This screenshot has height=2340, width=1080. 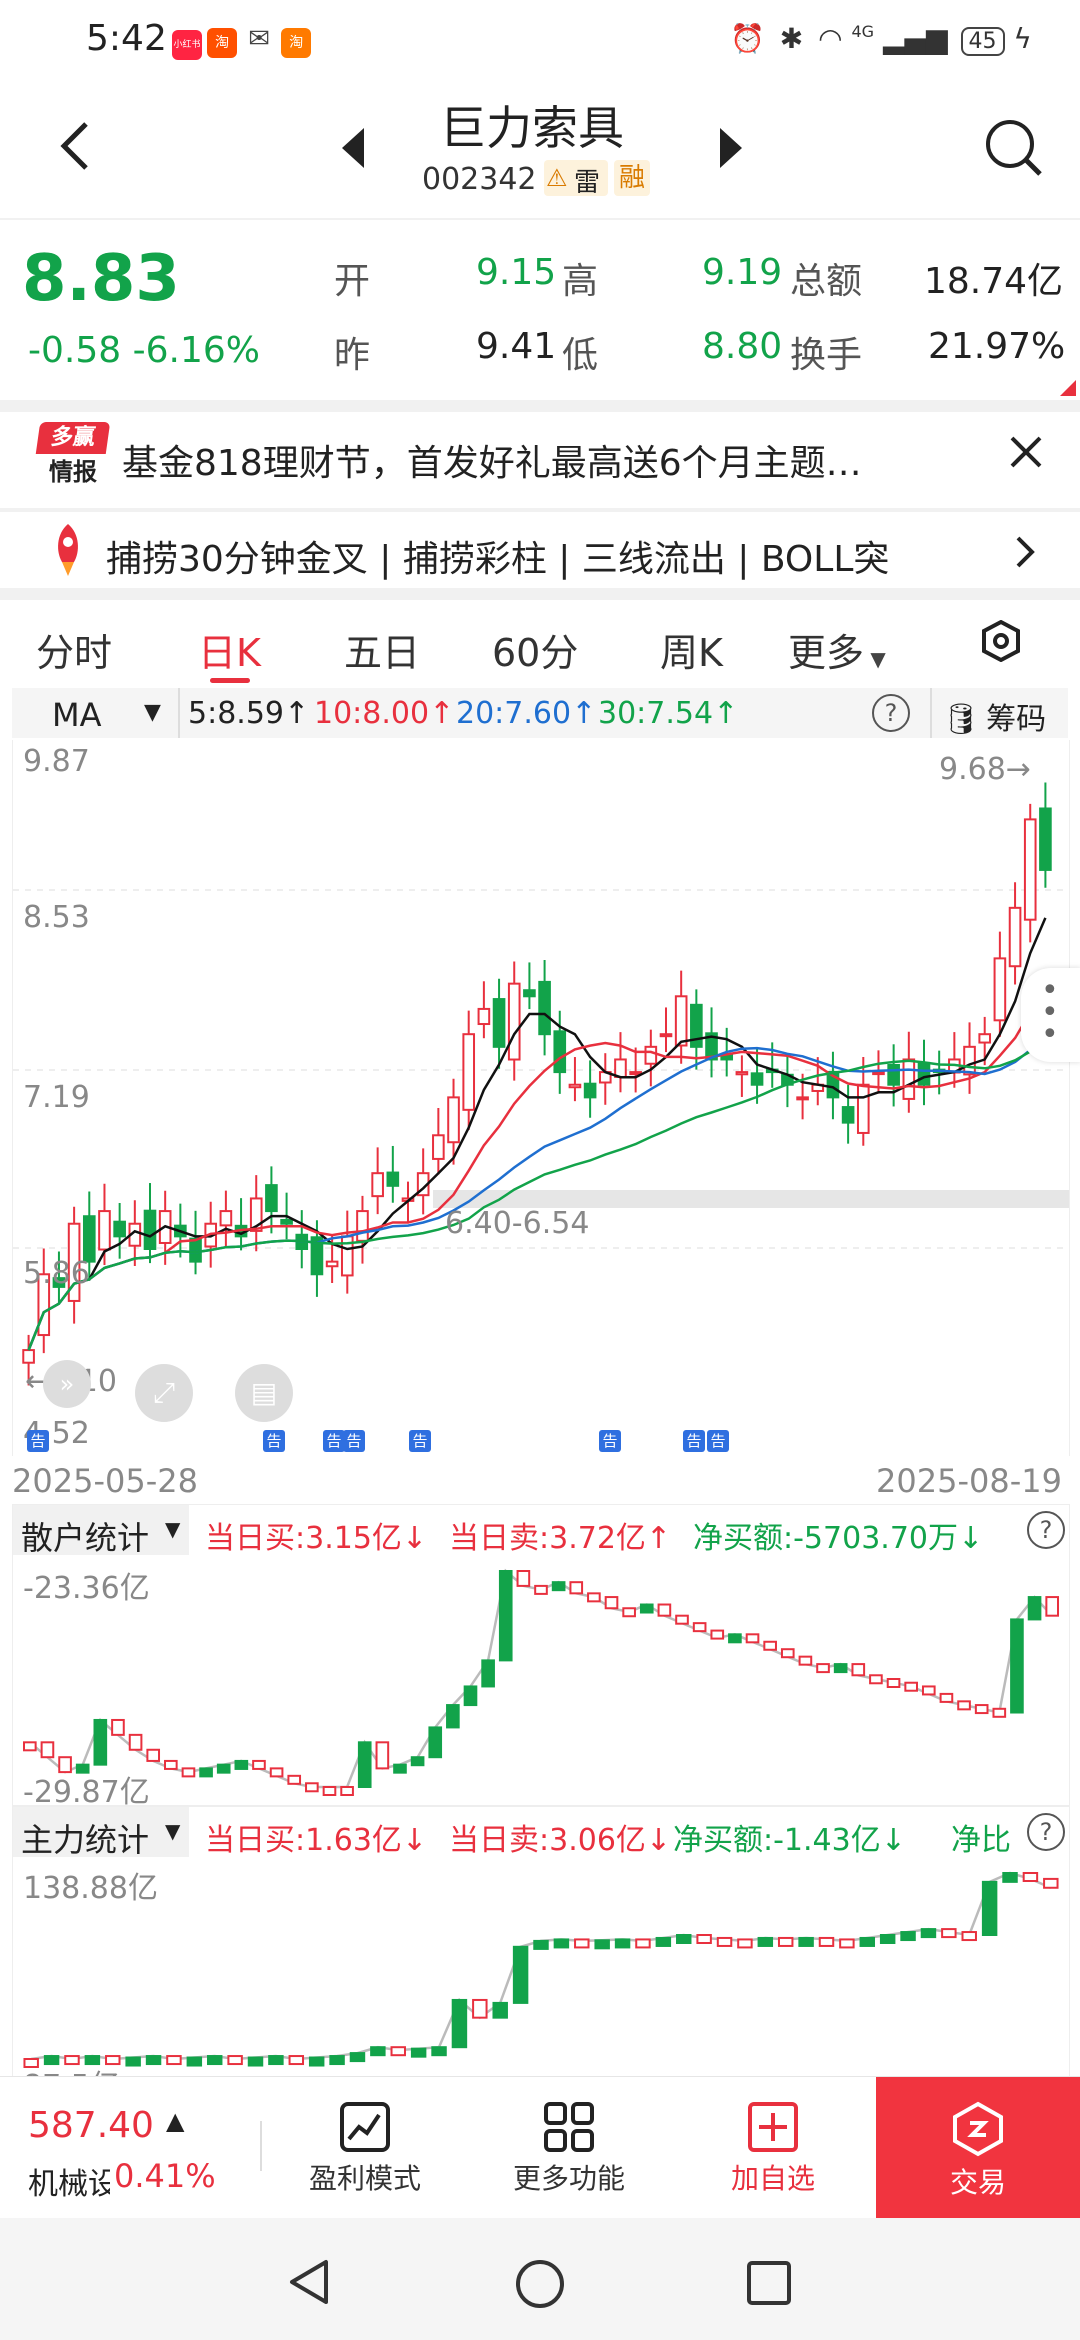 I want to click on add-watchlist-label: 加自选, so click(x=772, y=2178).